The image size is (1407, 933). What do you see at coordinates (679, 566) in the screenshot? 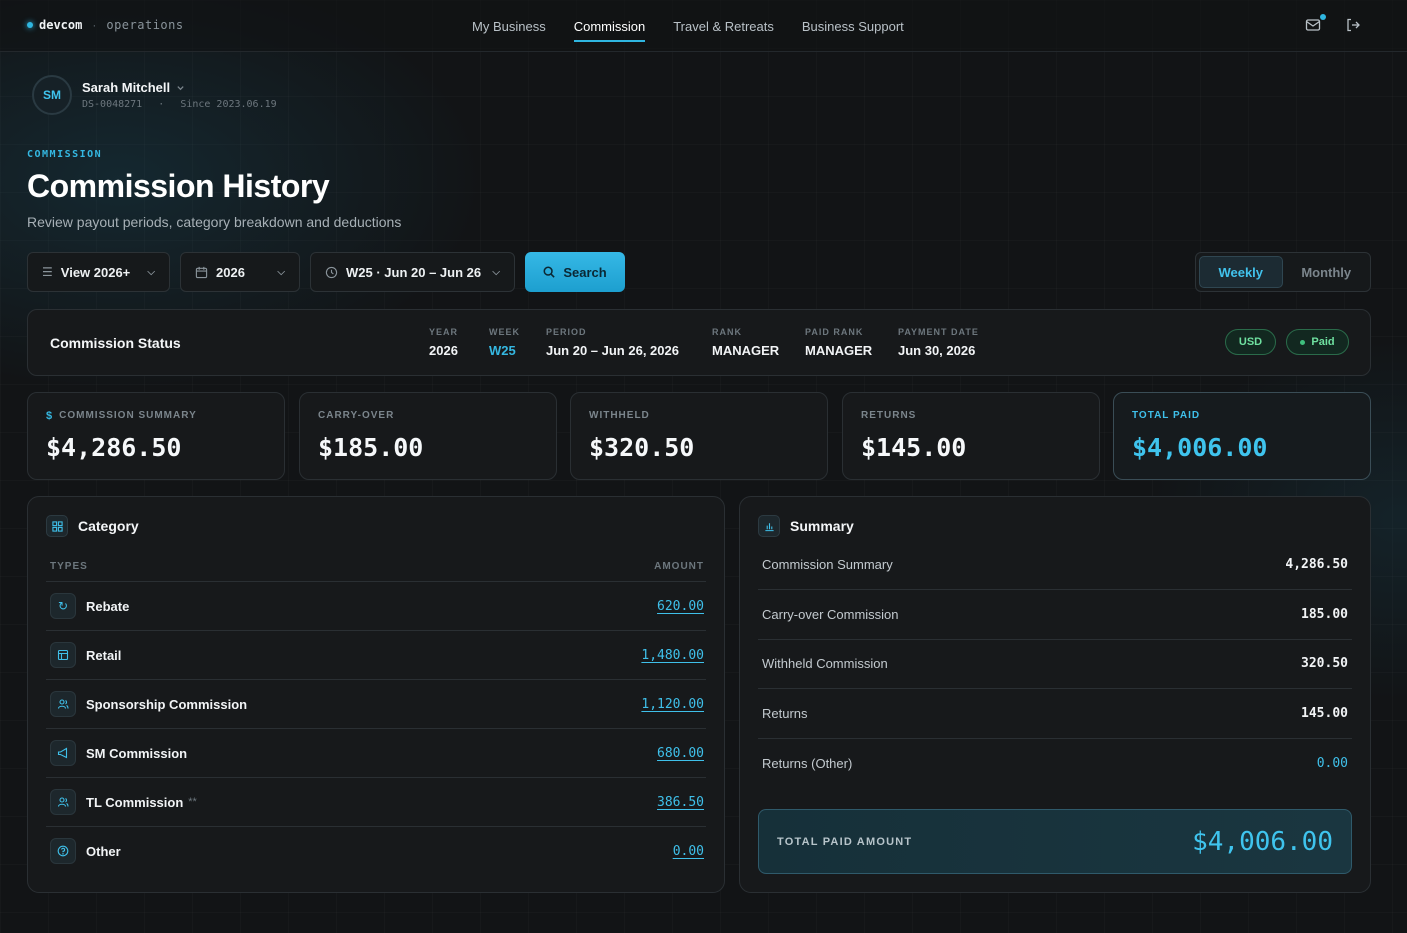
I see `col-amount: AMOUNT` at bounding box center [679, 566].